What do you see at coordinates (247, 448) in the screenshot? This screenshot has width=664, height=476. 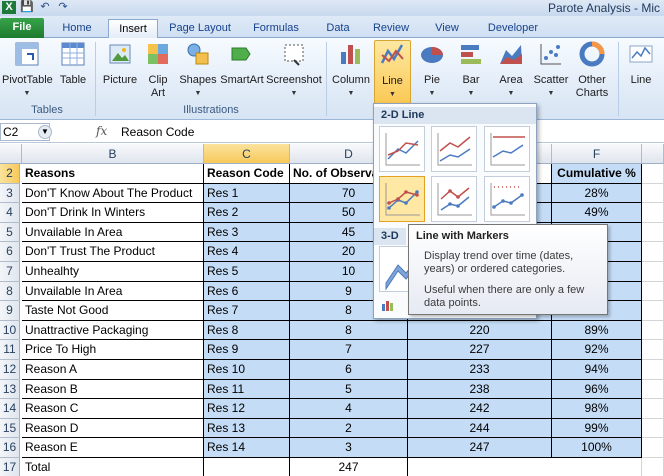 I see `table-cell: Res 14` at bounding box center [247, 448].